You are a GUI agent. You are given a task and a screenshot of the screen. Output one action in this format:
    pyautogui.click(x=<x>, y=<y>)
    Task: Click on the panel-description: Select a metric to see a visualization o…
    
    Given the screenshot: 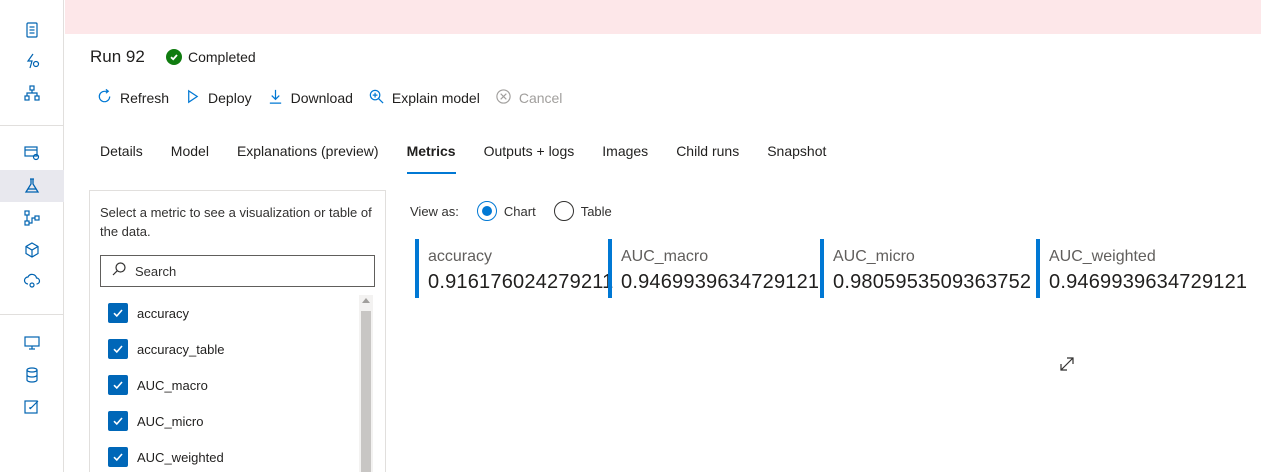 What is the action you would take?
    pyautogui.click(x=236, y=222)
    